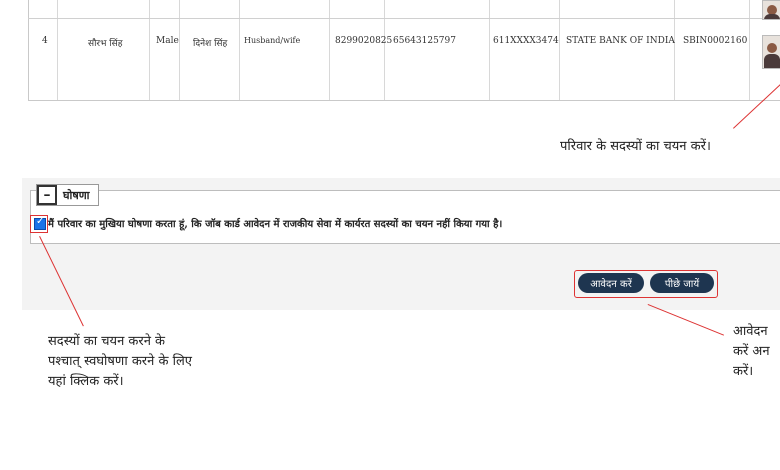 This screenshot has width=780, height=470. What do you see at coordinates (715, 41) in the screenshot?
I see `cell-ifsc: SBIN0002160` at bounding box center [715, 41].